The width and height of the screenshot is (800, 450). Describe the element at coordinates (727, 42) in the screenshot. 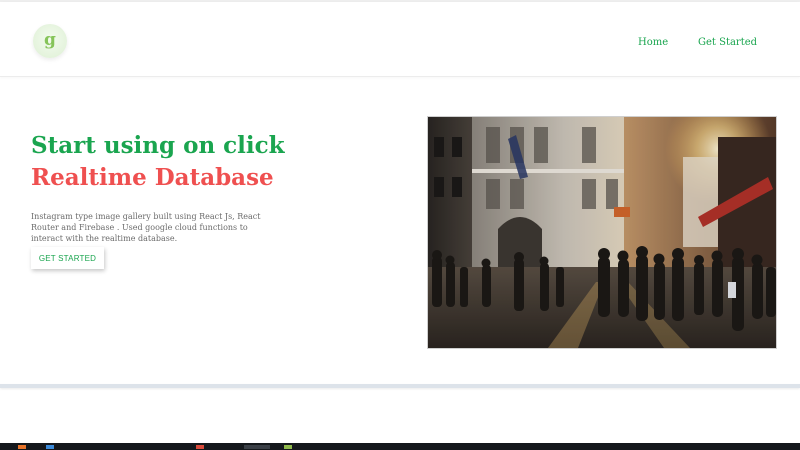

I see `nav-get-started-link: Get Started` at that location.